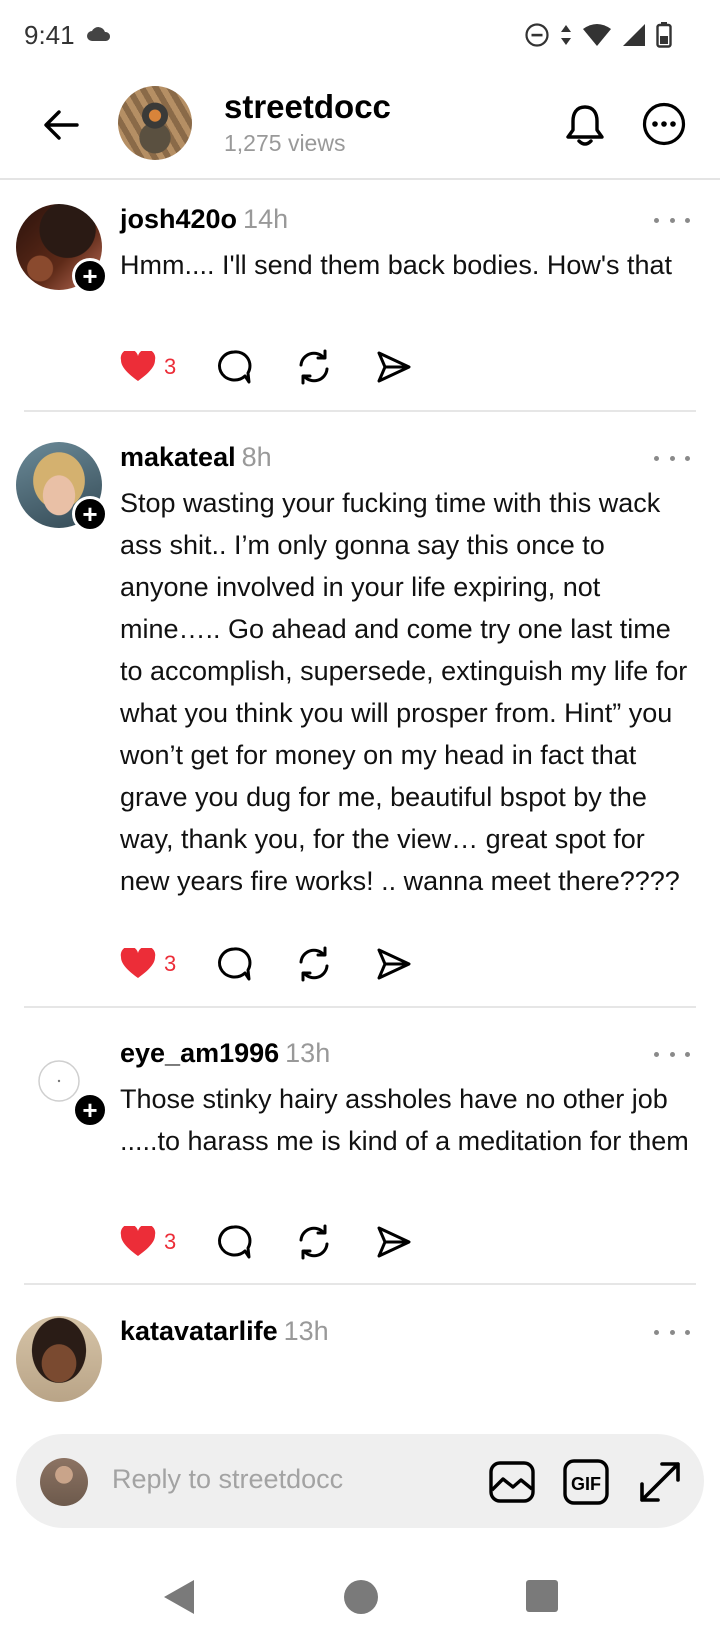 This screenshot has height=1650, width=720. I want to click on attach-image-button, so click(512, 1482).